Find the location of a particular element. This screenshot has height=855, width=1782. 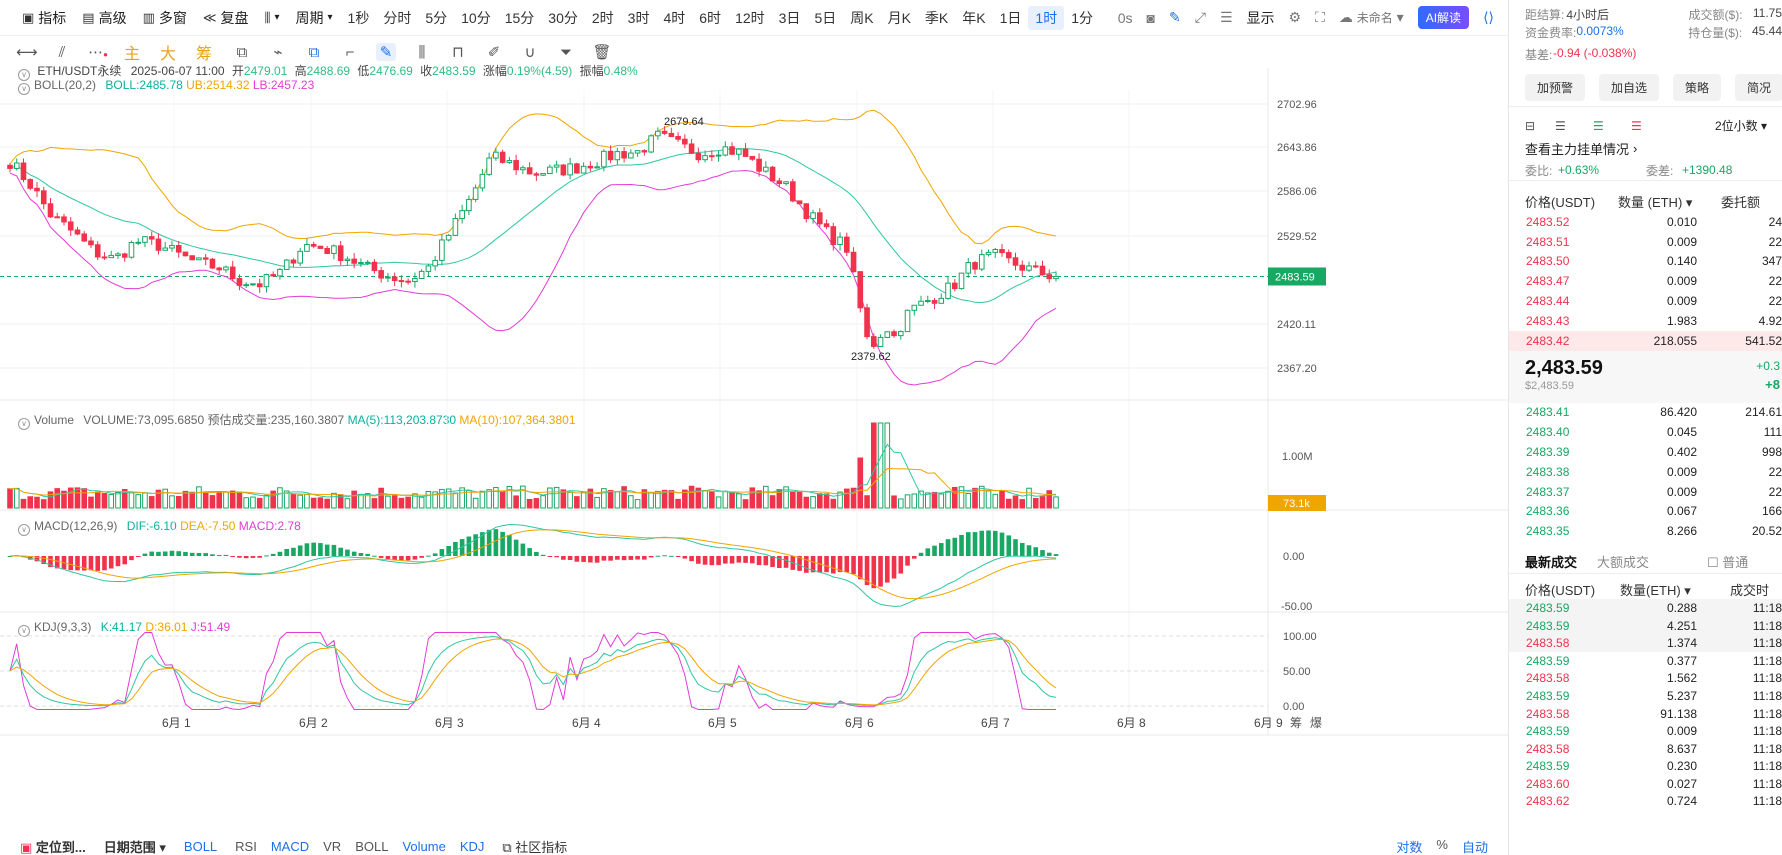

more-icon: ⋯● is located at coordinates (98, 52).